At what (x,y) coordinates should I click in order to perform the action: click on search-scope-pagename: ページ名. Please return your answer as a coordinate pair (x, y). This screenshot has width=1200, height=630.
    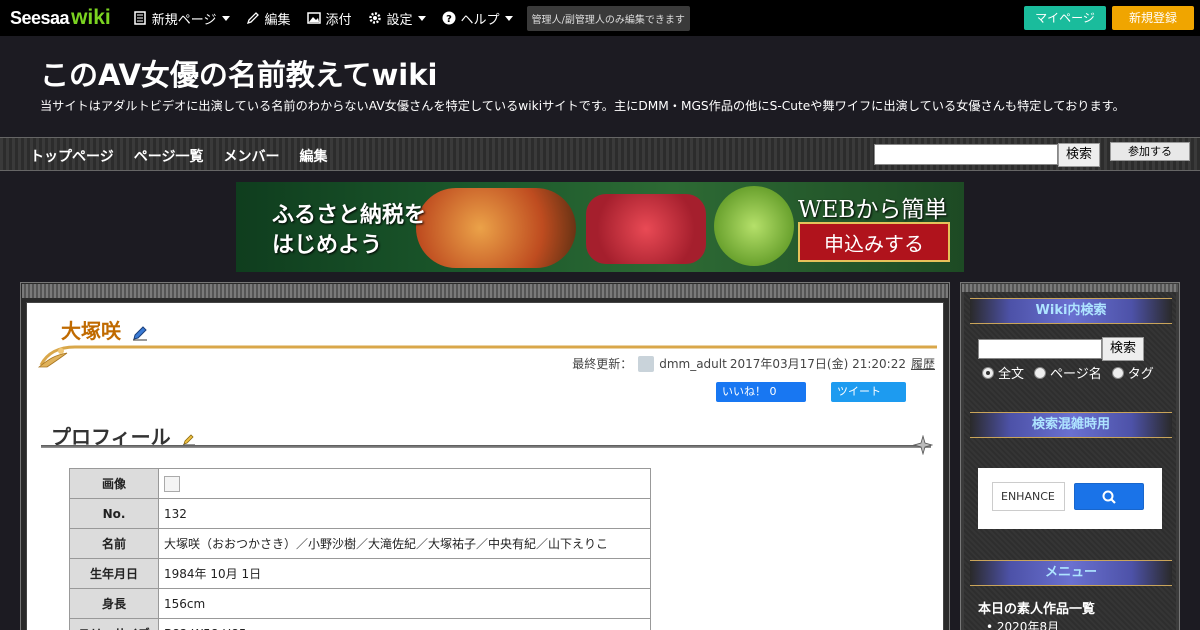
    Looking at the image, I should click on (1068, 372).